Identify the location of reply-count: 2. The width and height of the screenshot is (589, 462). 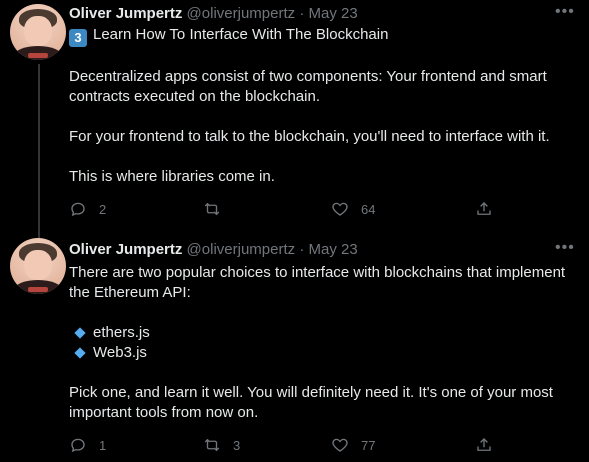
(103, 209).